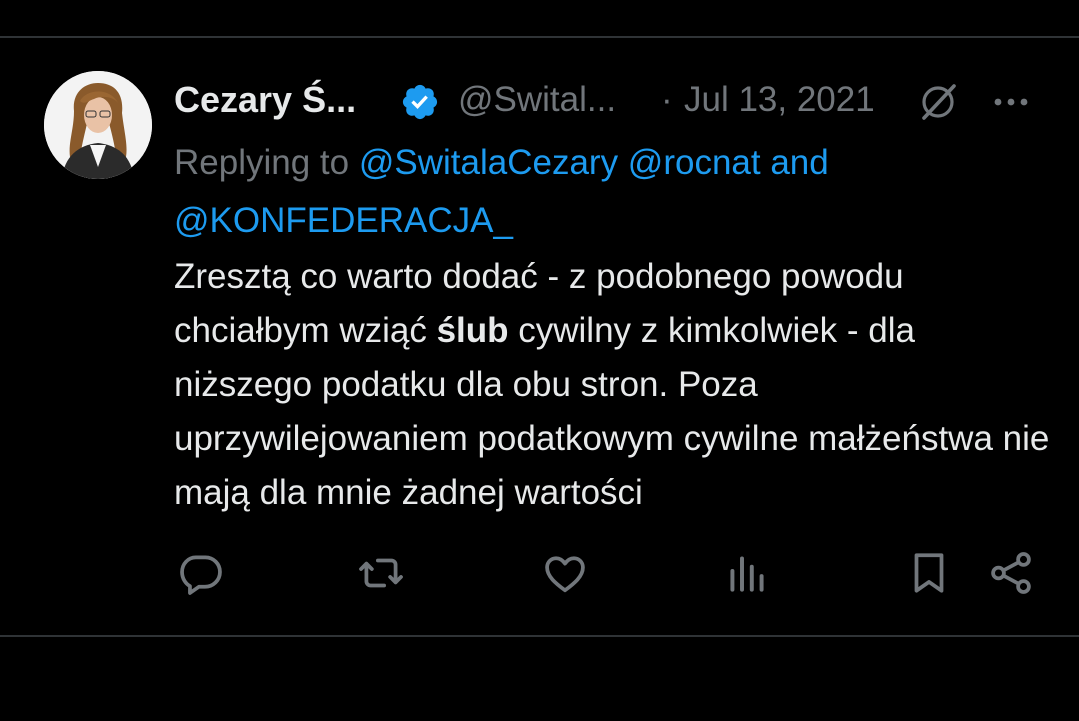  Describe the element at coordinates (381, 573) in the screenshot. I see `retweet-icon` at that location.